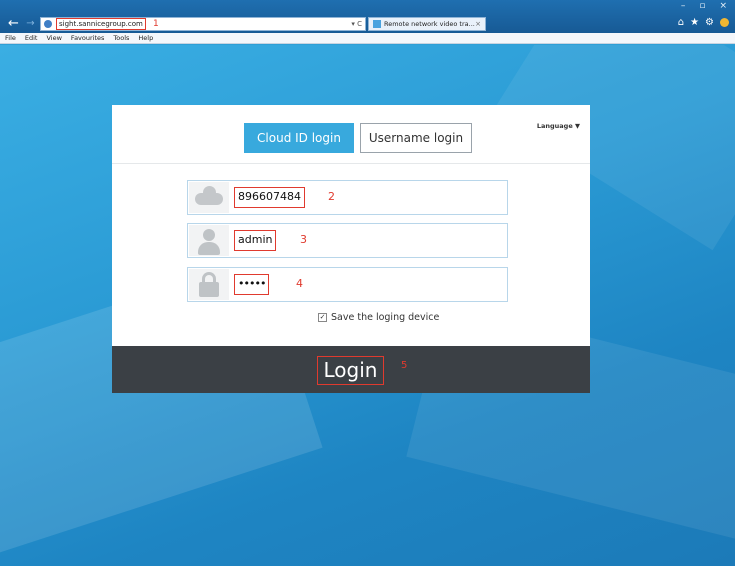  Describe the element at coordinates (347, 240) in the screenshot. I see `username-field: admin 3` at that location.